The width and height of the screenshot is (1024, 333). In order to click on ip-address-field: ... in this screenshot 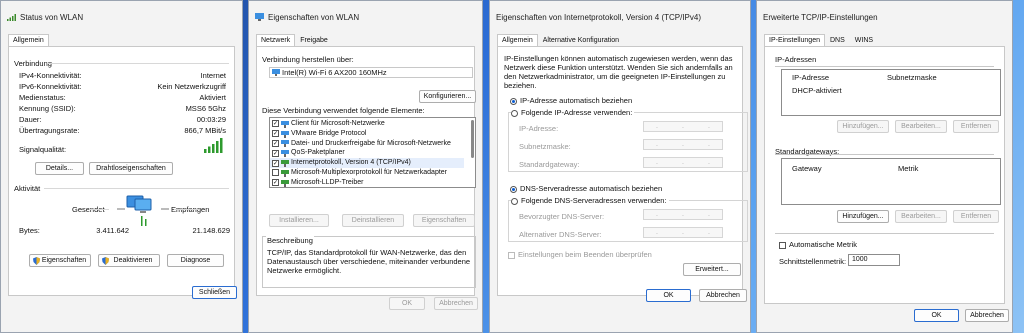, I will do `click(683, 126)`.